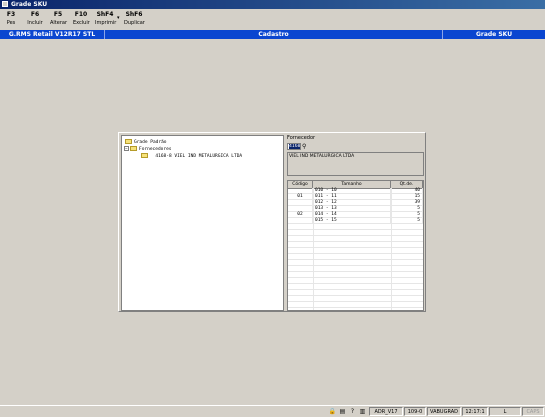 This screenshot has width=545, height=417. Describe the element at coordinates (155, 149) in the screenshot. I see `tree-node-label: Fornecedores` at that location.